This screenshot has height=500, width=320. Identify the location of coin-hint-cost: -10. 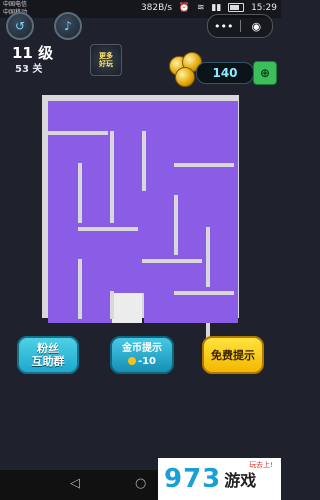
(147, 361).